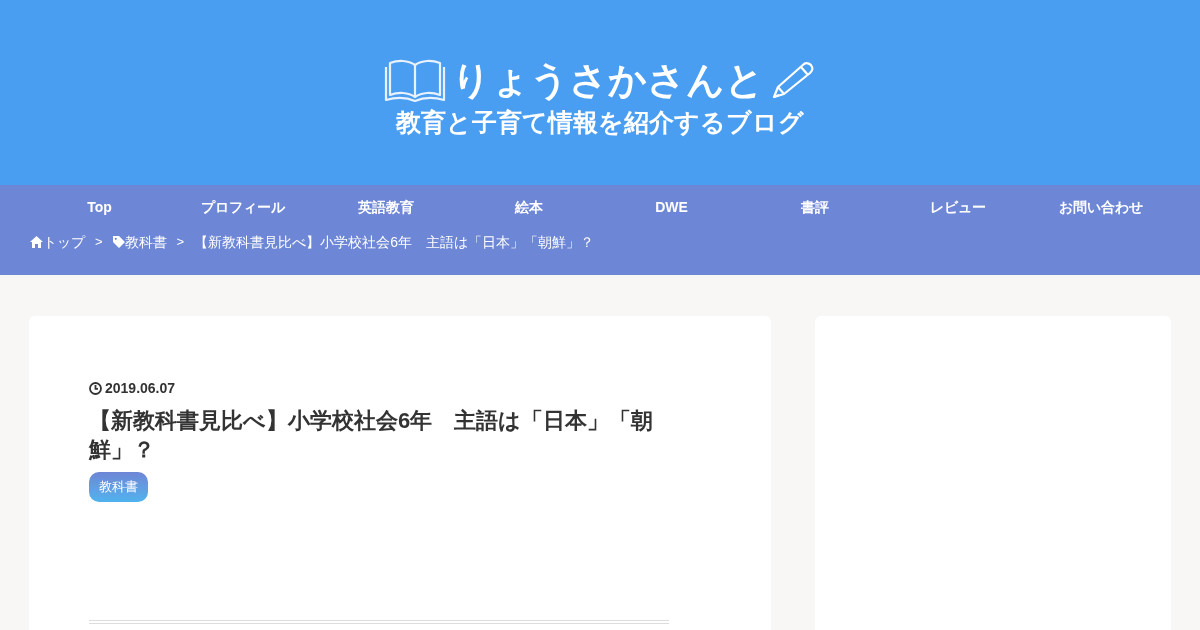 The width and height of the screenshot is (1200, 630). Describe the element at coordinates (600, 122) in the screenshot. I see `logo-subtitle: 教育と子育て情報を紹介するブログ` at that location.